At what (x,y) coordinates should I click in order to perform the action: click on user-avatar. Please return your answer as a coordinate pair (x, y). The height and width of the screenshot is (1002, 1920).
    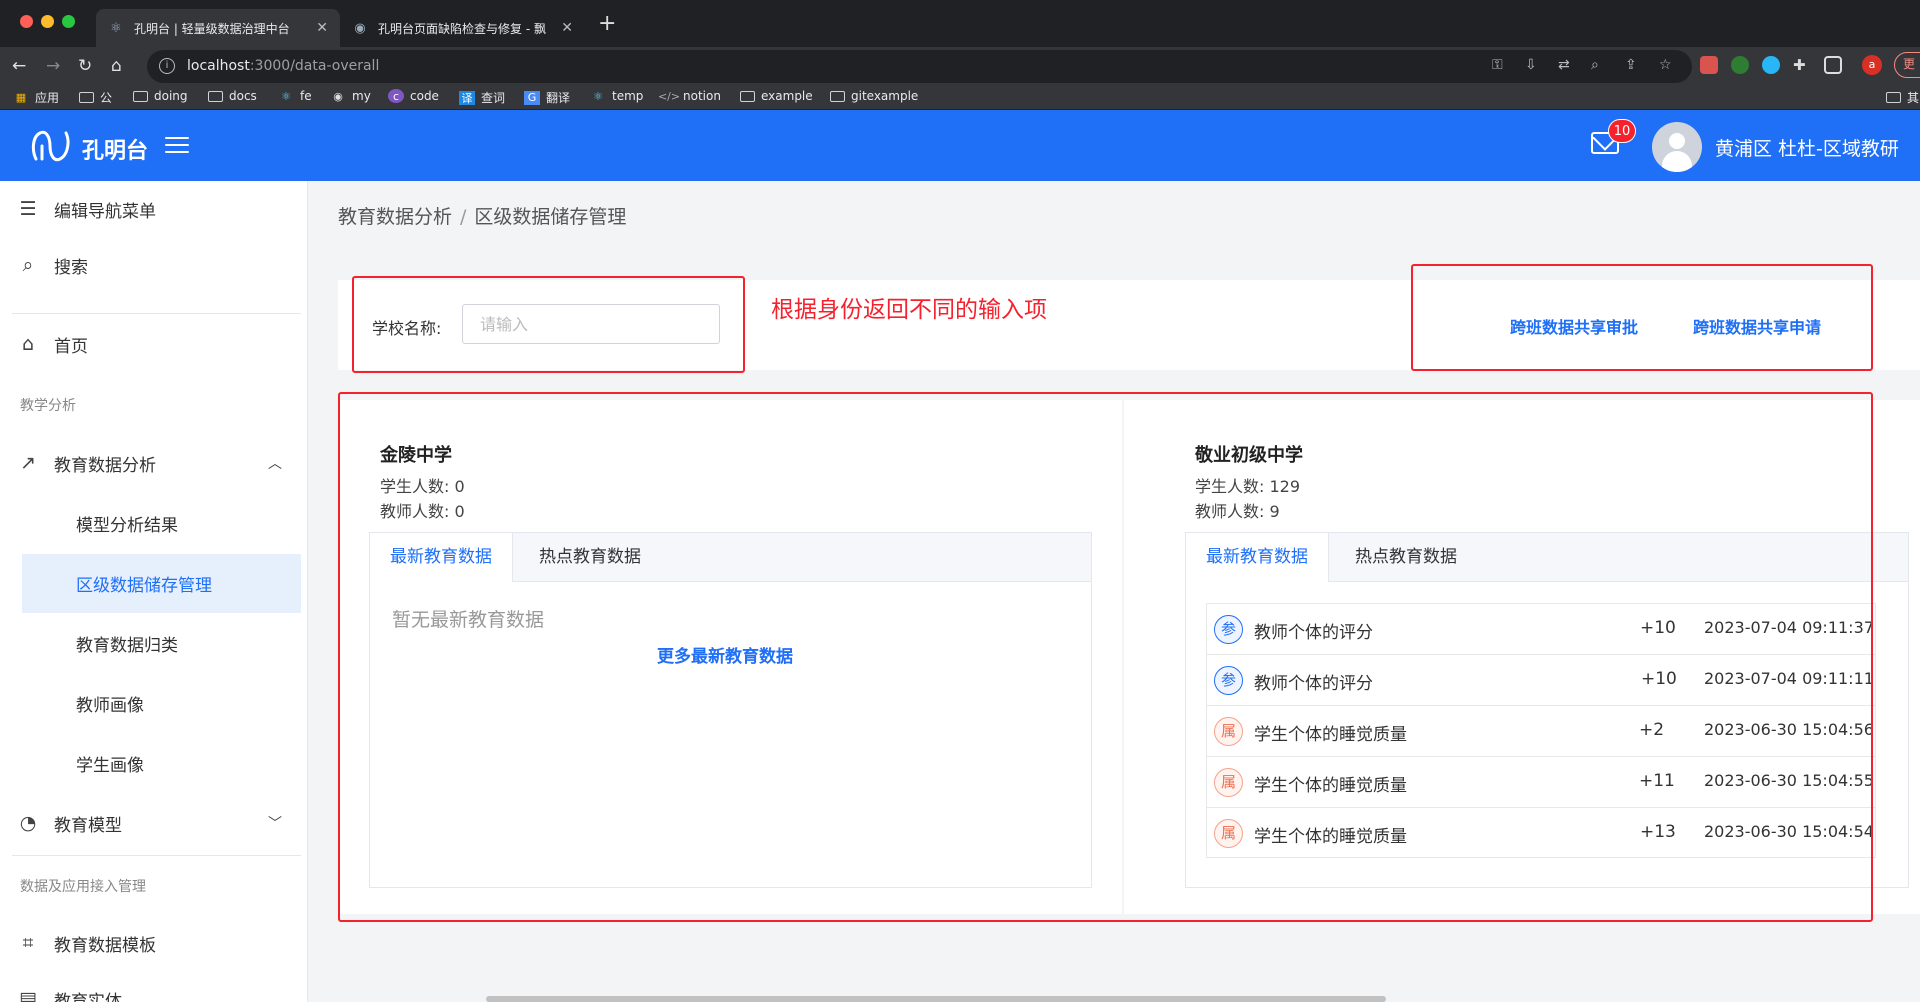
    Looking at the image, I should click on (1677, 147).